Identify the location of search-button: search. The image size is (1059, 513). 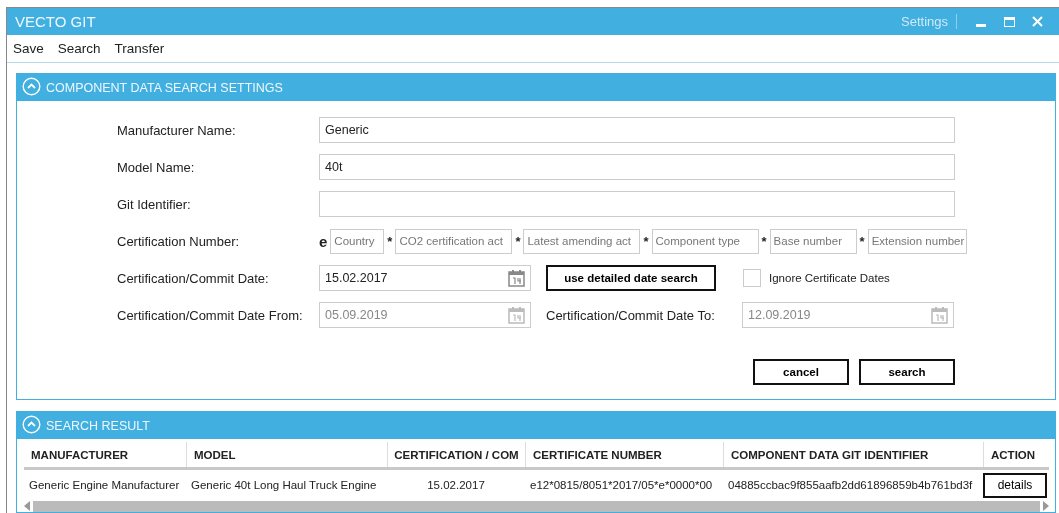
(907, 372).